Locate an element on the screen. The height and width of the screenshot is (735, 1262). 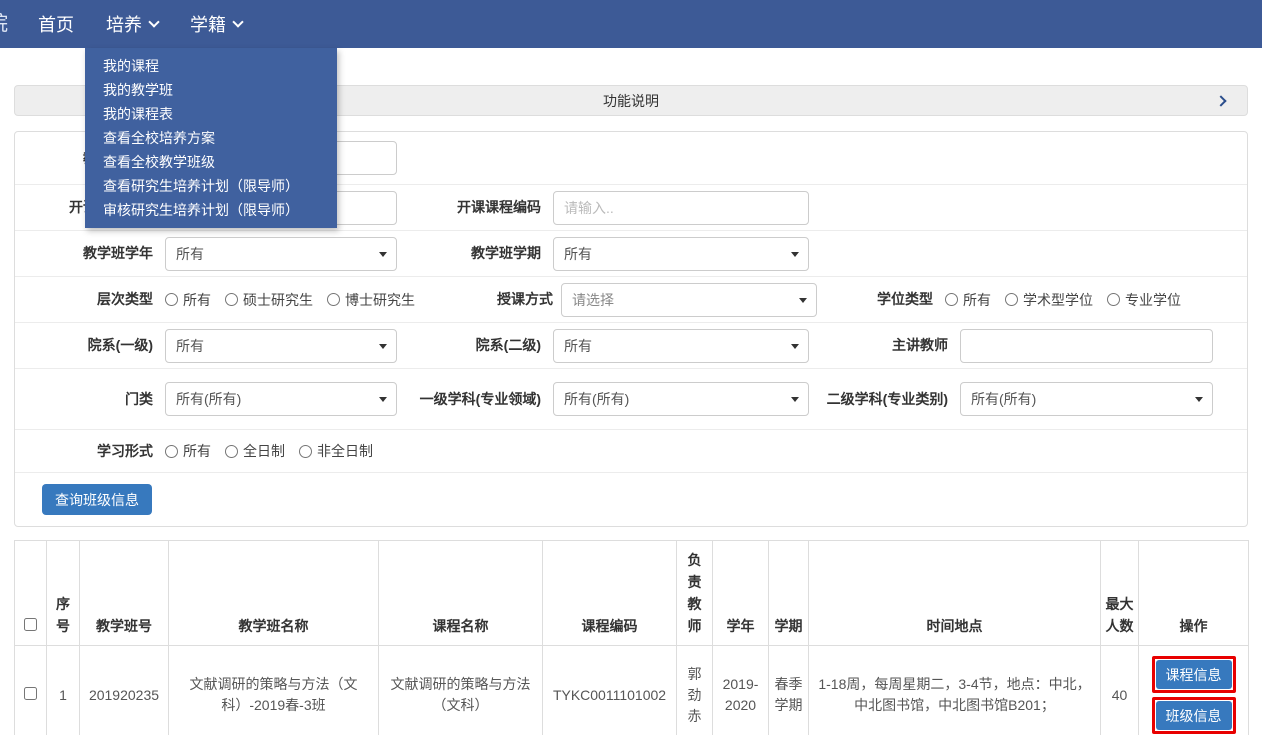
col-class-name: 教学班名称 is located at coordinates (273, 593).